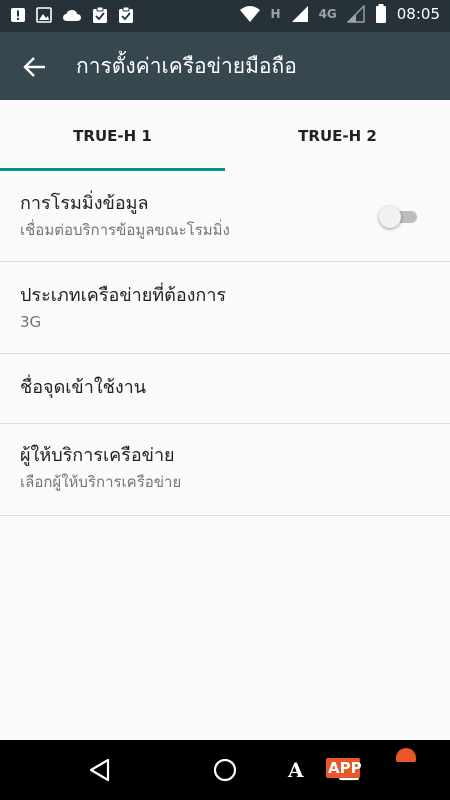 The height and width of the screenshot is (800, 450). What do you see at coordinates (406, 755) in the screenshot?
I see `watermark-flame-icon` at bounding box center [406, 755].